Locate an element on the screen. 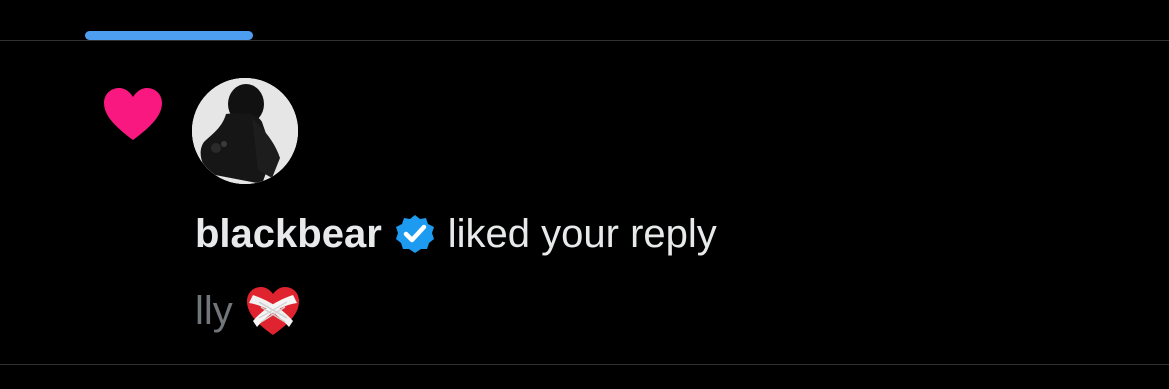 This screenshot has height=389, width=1169. item-divider is located at coordinates (584, 364).